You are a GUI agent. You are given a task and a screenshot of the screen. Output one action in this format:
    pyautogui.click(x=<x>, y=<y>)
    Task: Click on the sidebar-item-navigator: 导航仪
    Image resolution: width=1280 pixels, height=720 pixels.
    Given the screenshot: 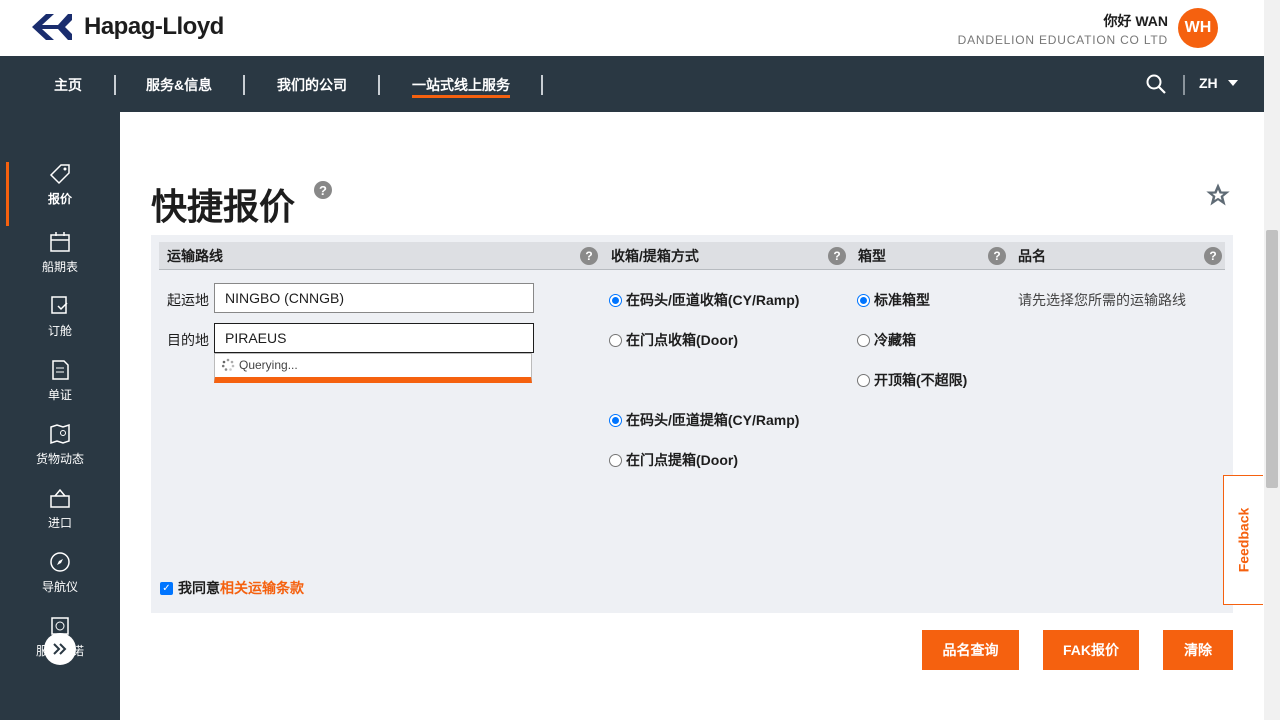 What is the action you would take?
    pyautogui.click(x=60, y=582)
    